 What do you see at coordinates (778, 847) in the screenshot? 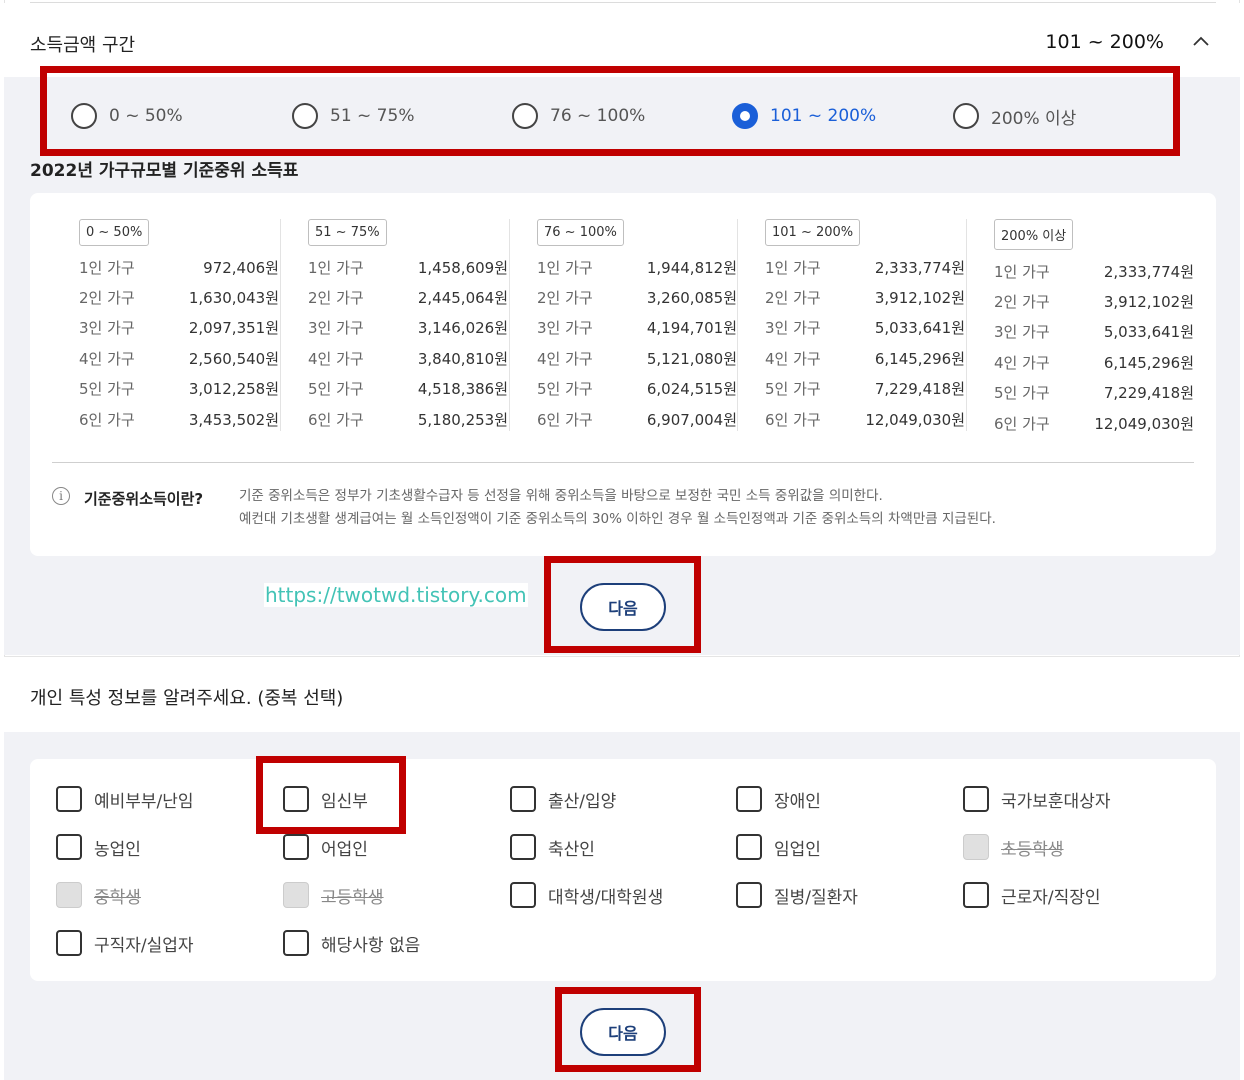
I see `check-forestry: 임업인` at bounding box center [778, 847].